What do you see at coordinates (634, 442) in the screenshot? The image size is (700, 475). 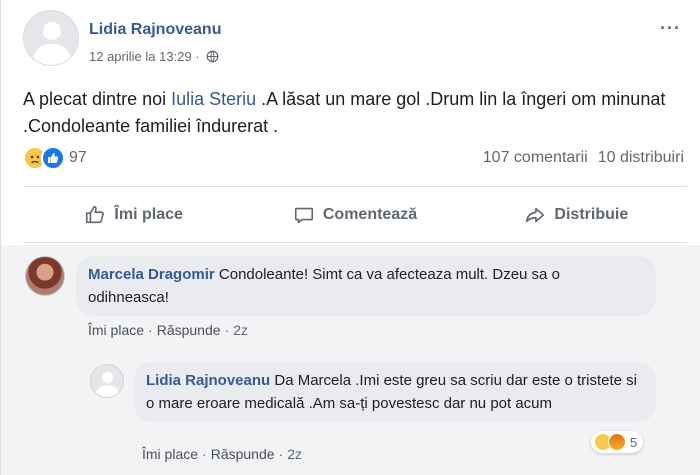 I see `reply-reaction-count: 5` at bounding box center [634, 442].